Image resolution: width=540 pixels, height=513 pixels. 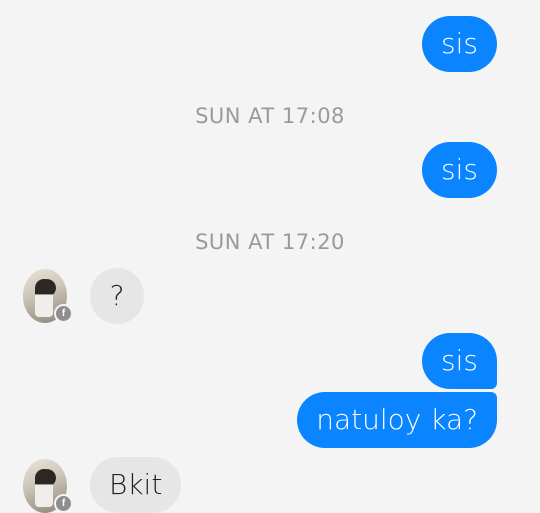 I want to click on message-text: natuloy ka?, so click(x=397, y=419).